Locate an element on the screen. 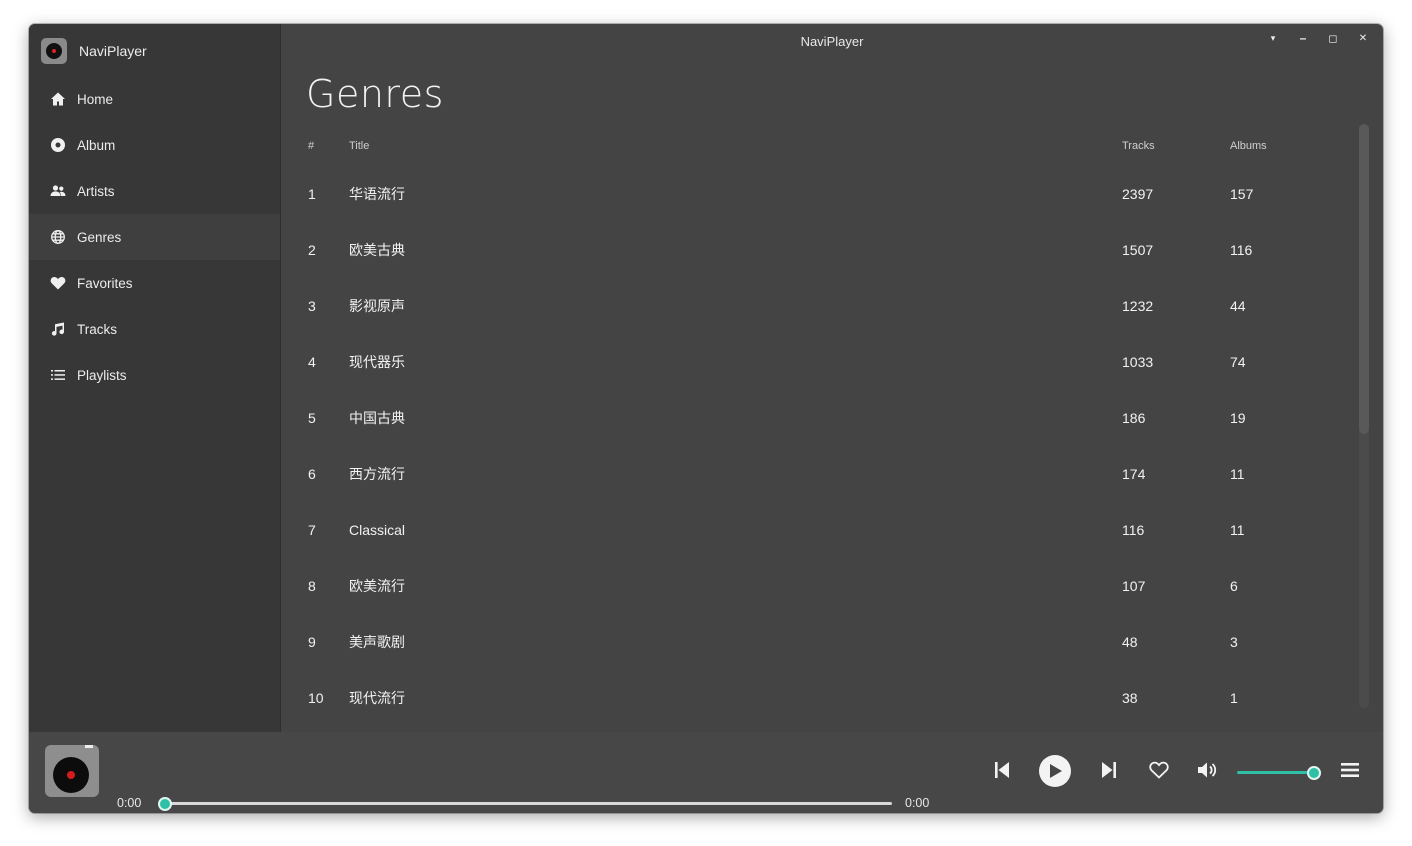 This screenshot has height=846, width=1412. sidebar-item-label: Artists is located at coordinates (96, 191).